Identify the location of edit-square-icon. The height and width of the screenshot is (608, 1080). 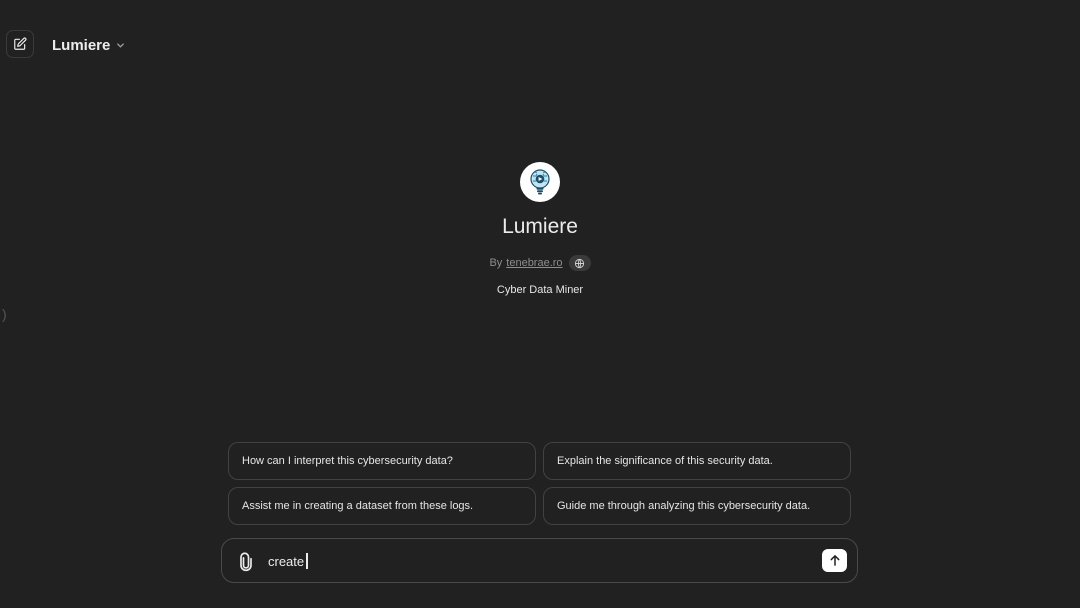
(20, 43).